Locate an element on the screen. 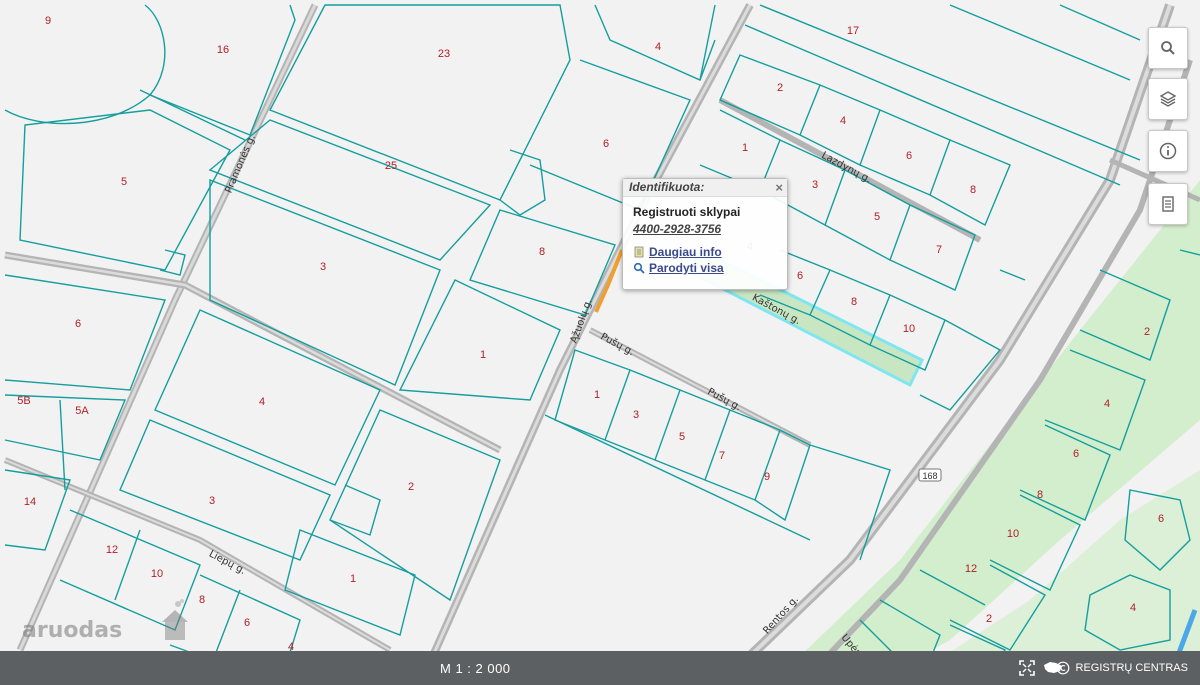 The image size is (1200, 685). plot-number: 5A is located at coordinates (82, 411).